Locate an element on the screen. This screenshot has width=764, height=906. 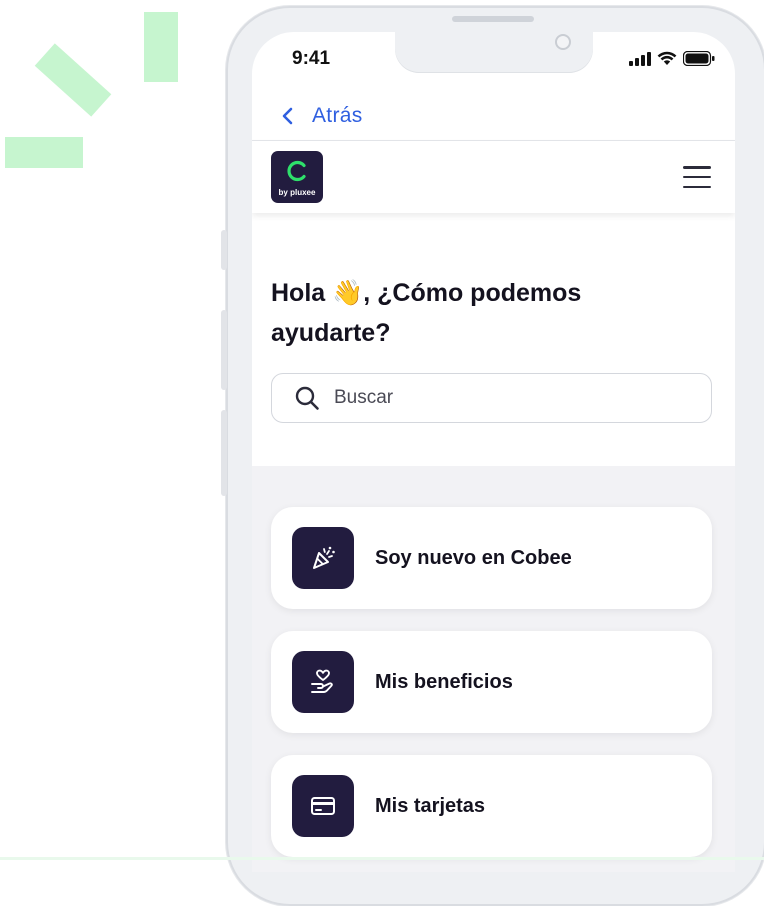
topic-label: Mis beneficios is located at coordinates (444, 681).